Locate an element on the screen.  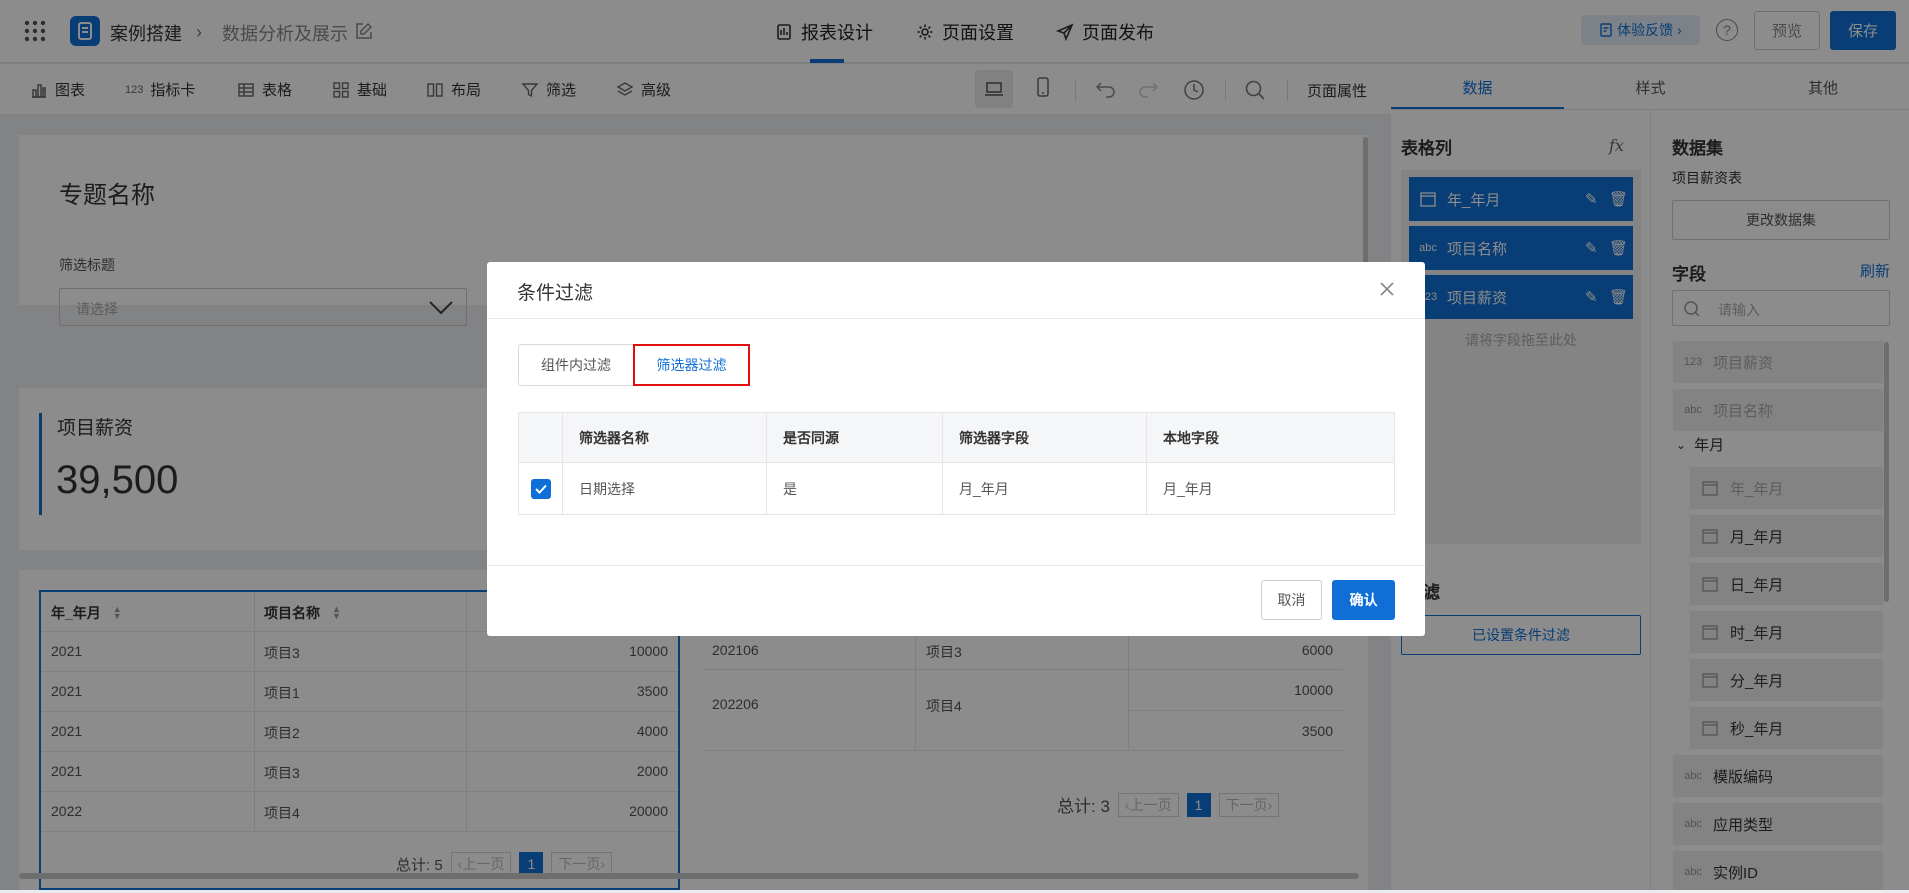
row-checkbox is located at coordinates (540, 488).